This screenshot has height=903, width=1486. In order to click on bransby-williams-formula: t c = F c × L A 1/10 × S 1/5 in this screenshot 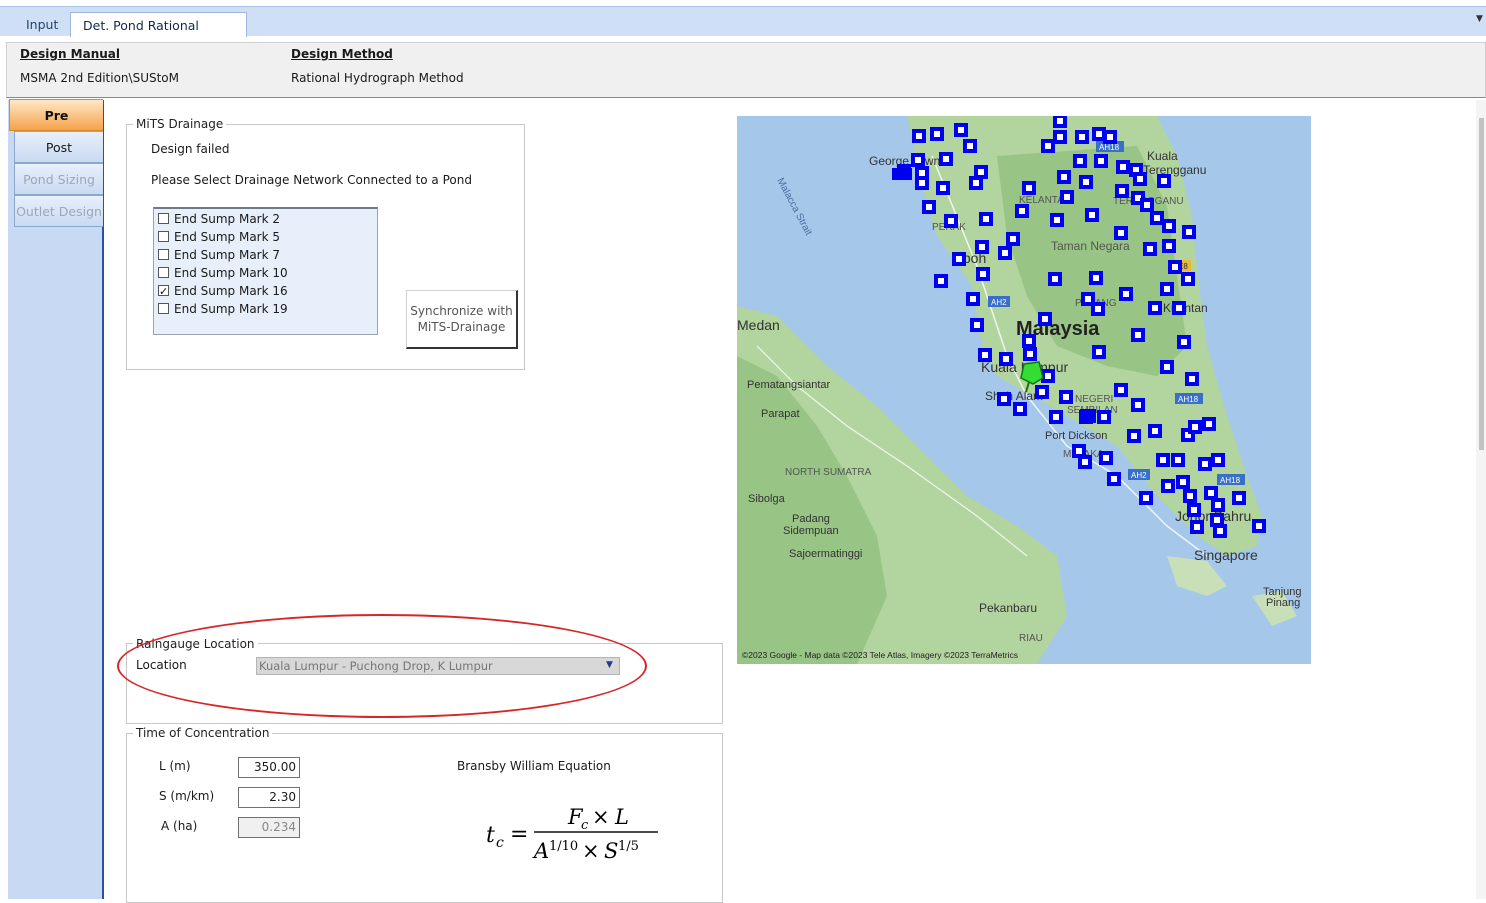, I will do `click(582, 833)`.